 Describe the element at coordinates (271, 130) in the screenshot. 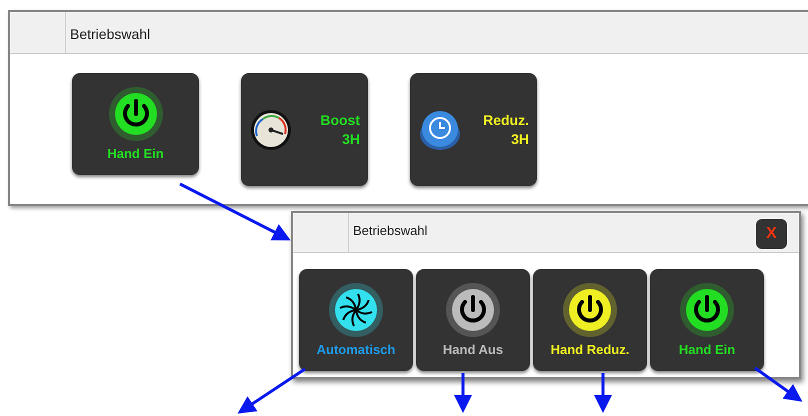

I see `gauge-icon` at that location.